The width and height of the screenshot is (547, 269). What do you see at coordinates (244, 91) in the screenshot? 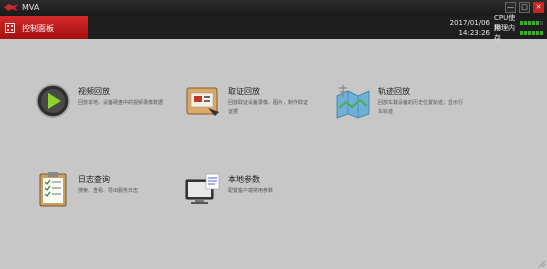
I see `tile-title: 取证回放` at bounding box center [244, 91].